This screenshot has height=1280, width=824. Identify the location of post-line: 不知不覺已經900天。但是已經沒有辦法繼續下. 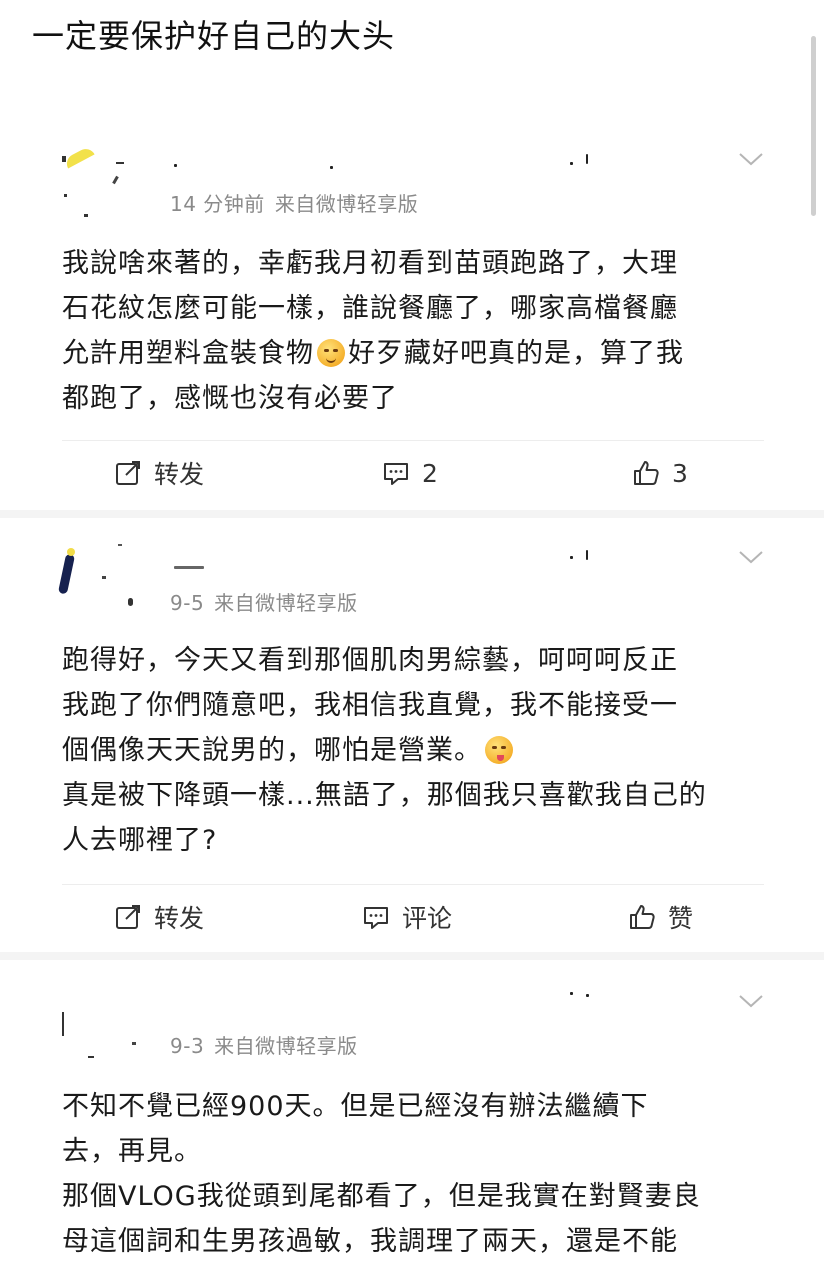
(355, 1106).